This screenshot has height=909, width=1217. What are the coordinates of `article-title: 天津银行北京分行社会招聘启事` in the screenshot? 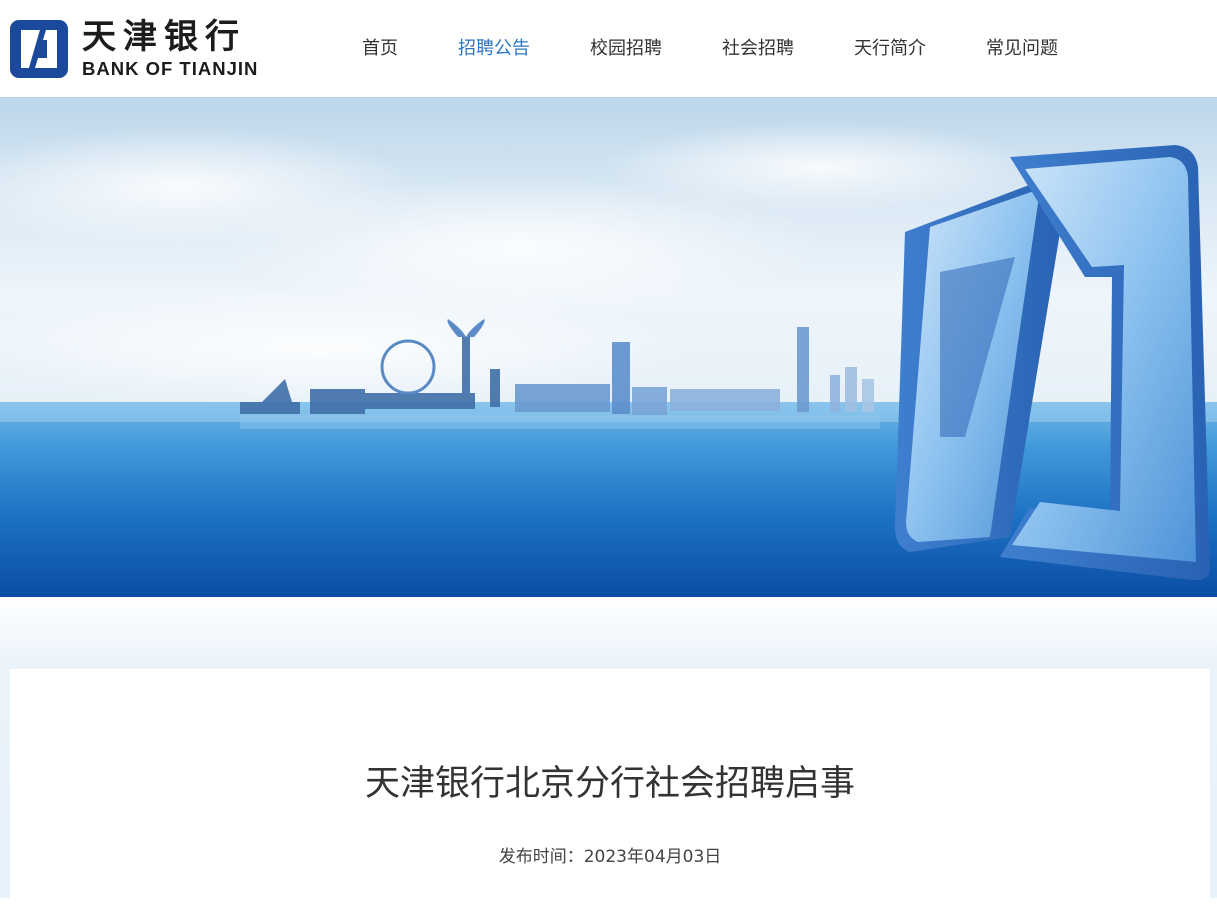 It's located at (609, 784).